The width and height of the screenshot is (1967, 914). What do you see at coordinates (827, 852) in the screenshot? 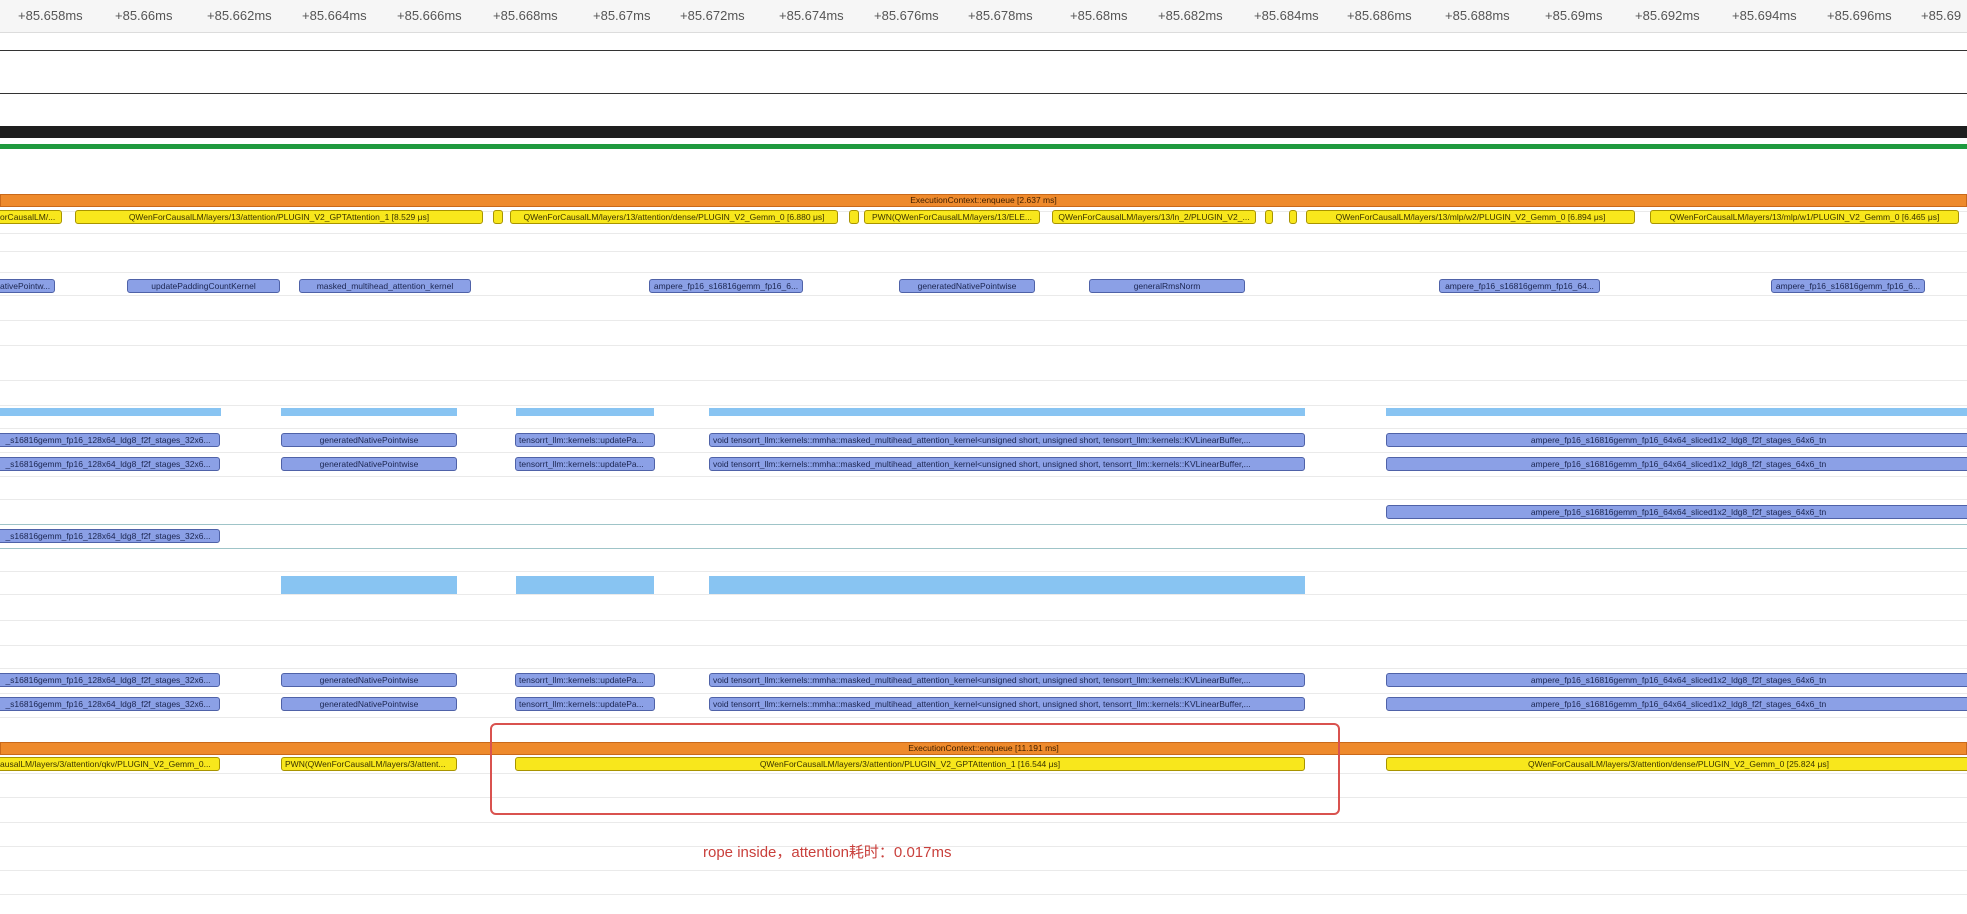
I see `annotation-note: rope inside，attention耗时：0.017ms` at bounding box center [827, 852].